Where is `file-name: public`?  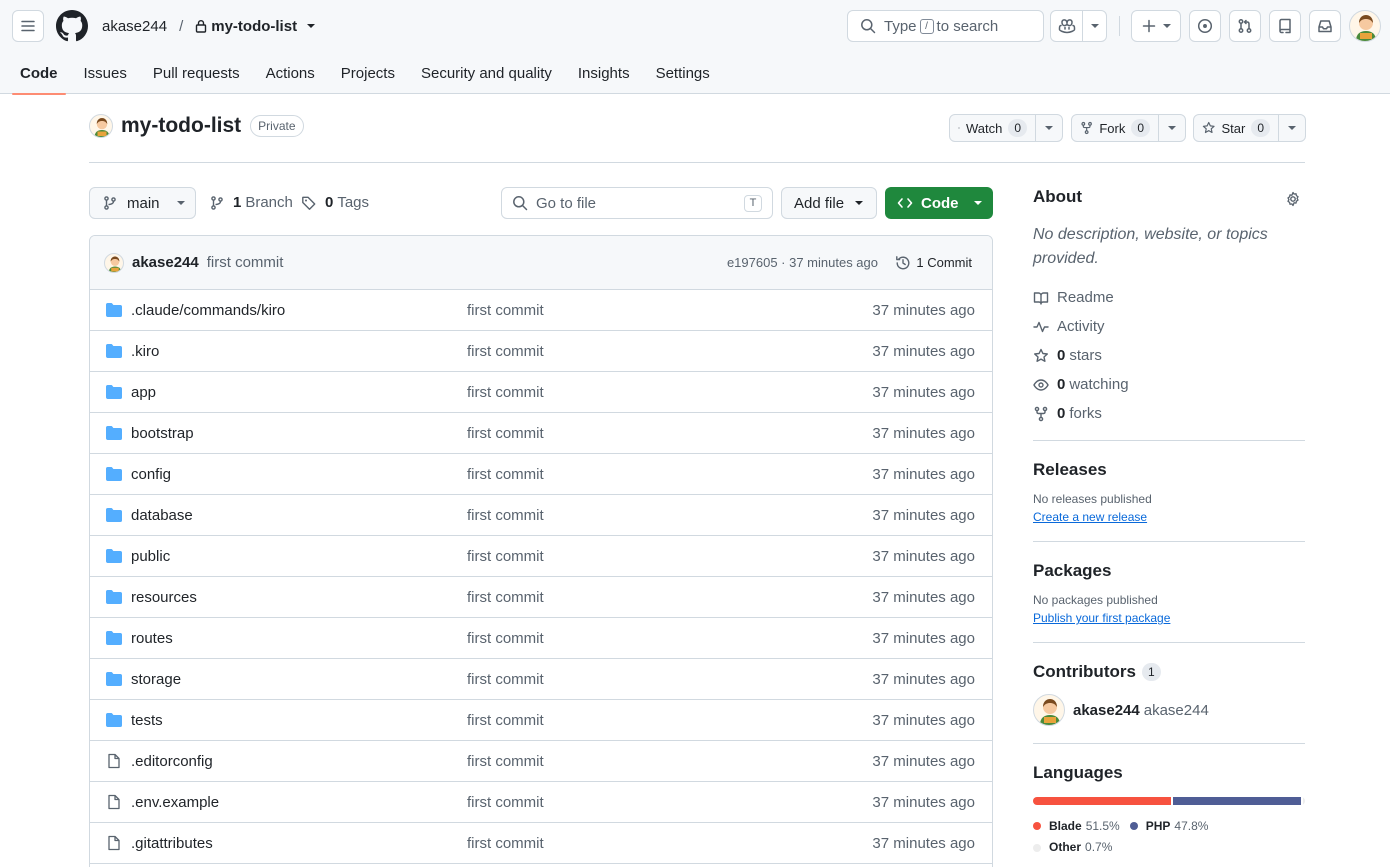
file-name: public is located at coordinates (150, 556).